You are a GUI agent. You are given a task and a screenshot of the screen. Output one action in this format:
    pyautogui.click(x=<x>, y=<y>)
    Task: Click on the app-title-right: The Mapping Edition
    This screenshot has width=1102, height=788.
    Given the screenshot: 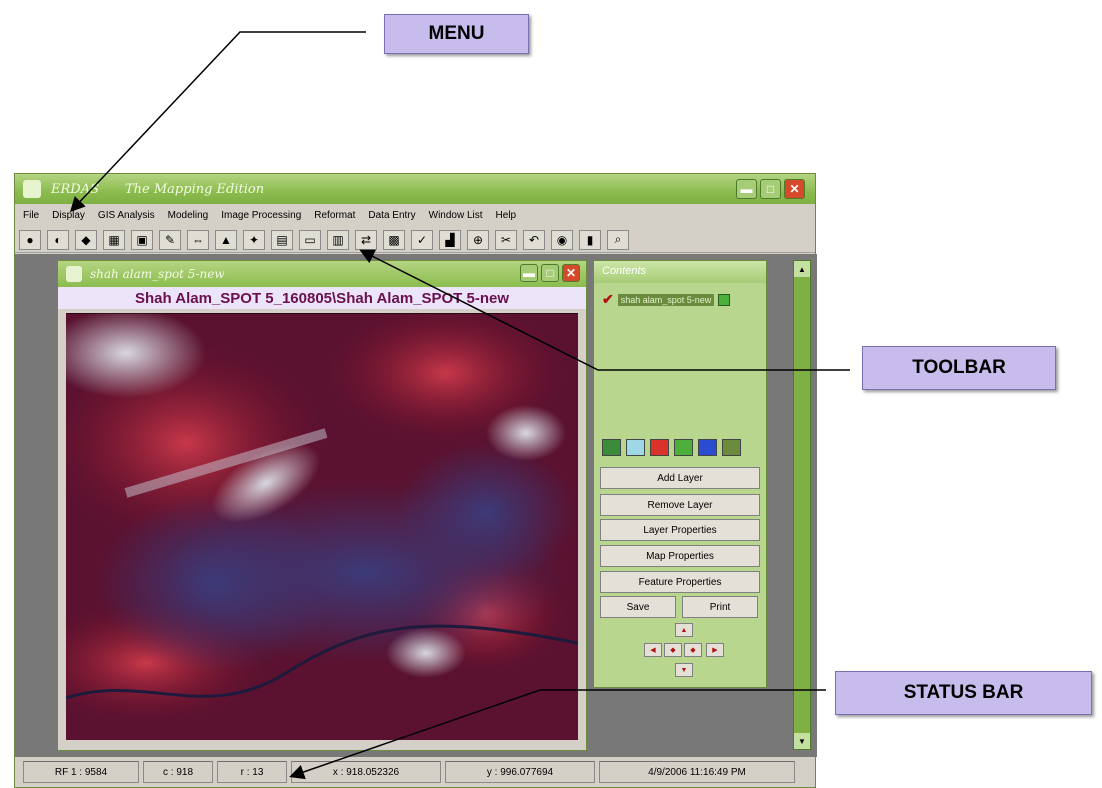 What is the action you would take?
    pyautogui.click(x=195, y=189)
    